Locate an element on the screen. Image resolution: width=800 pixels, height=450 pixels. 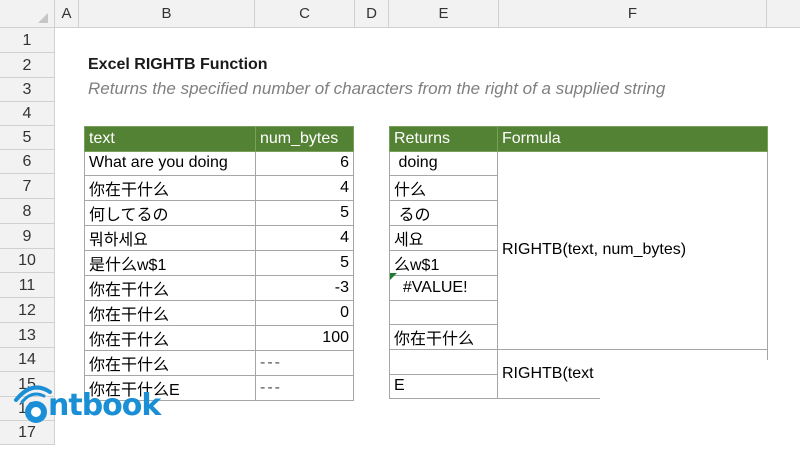
table-row: 何してるの 5 is located at coordinates (219, 213).